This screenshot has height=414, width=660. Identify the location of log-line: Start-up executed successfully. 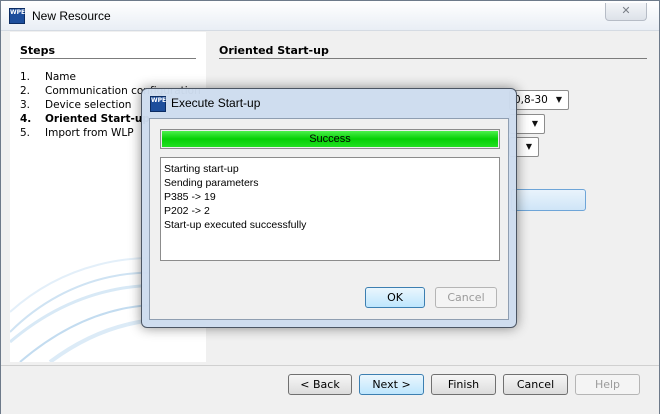
(235, 225).